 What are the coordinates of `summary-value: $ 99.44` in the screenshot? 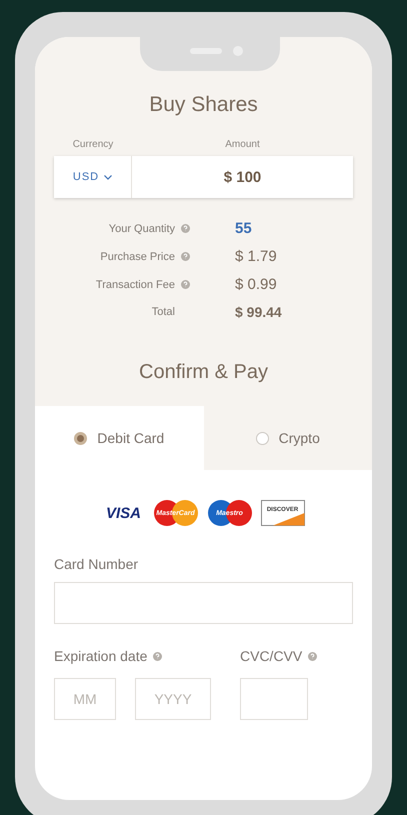 It's located at (258, 312).